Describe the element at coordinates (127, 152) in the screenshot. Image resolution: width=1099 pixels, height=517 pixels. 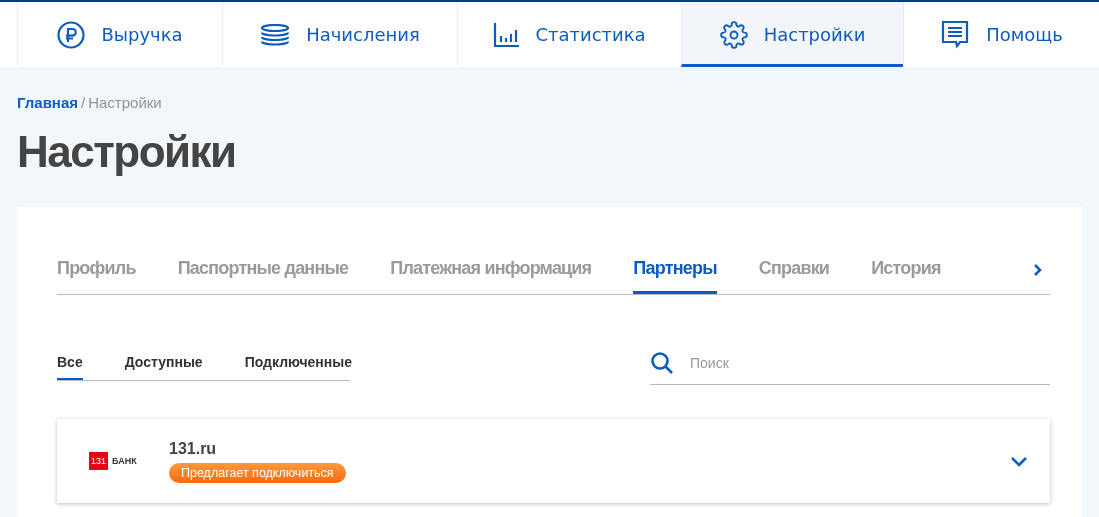
I see `page-title: Настройки` at that location.